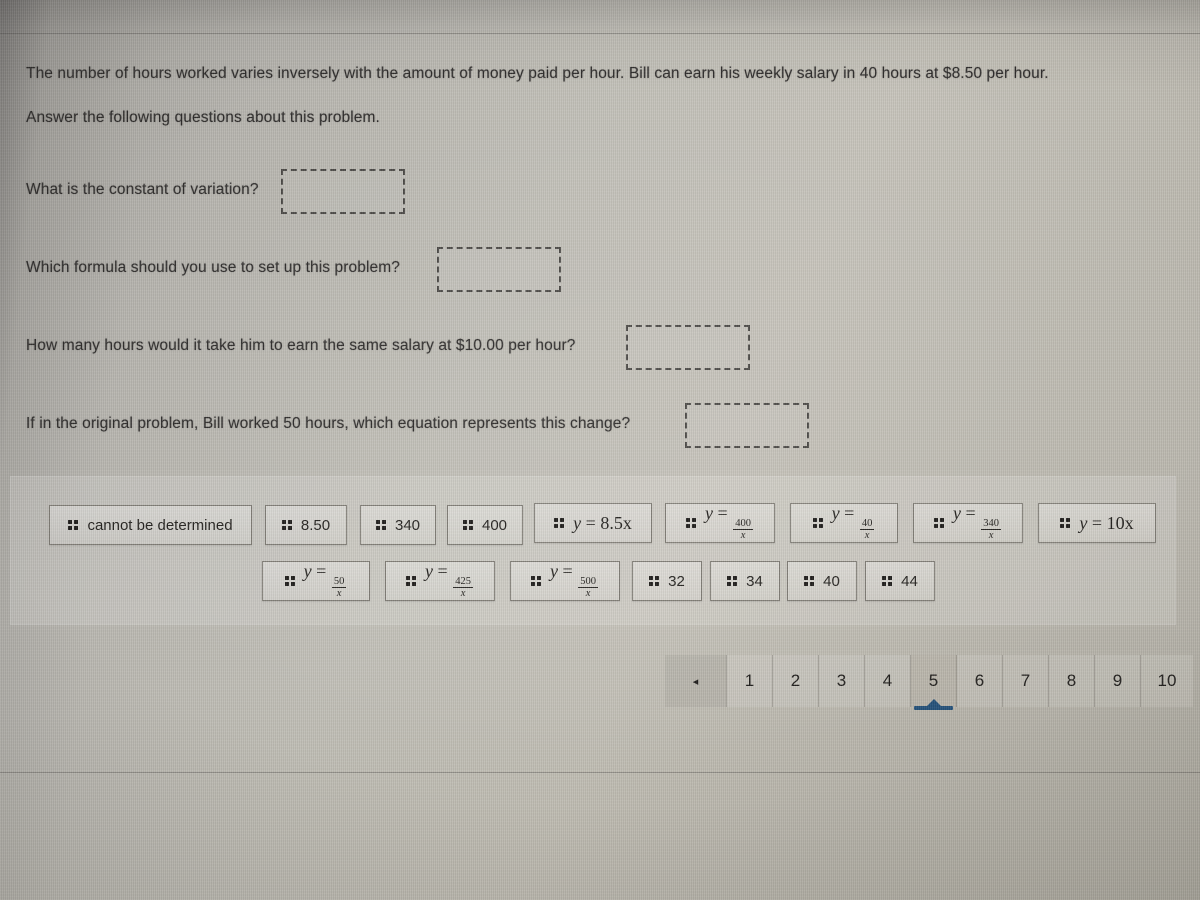 The height and width of the screenshot is (900, 1200). I want to click on pagination-page-5: 5, so click(934, 682).